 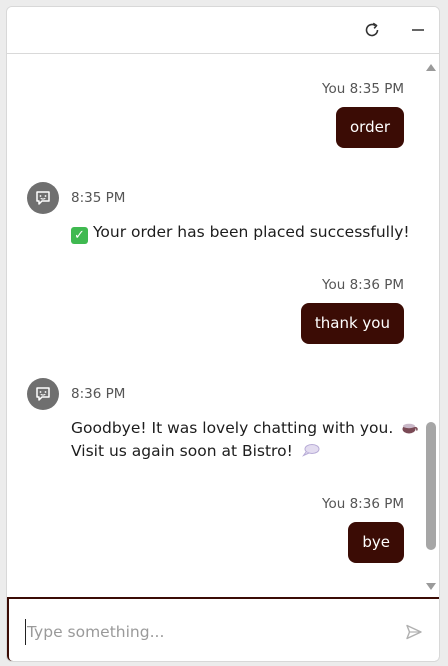 I want to click on bot-message-text: Your order has been placed successfully!, so click(x=251, y=232).